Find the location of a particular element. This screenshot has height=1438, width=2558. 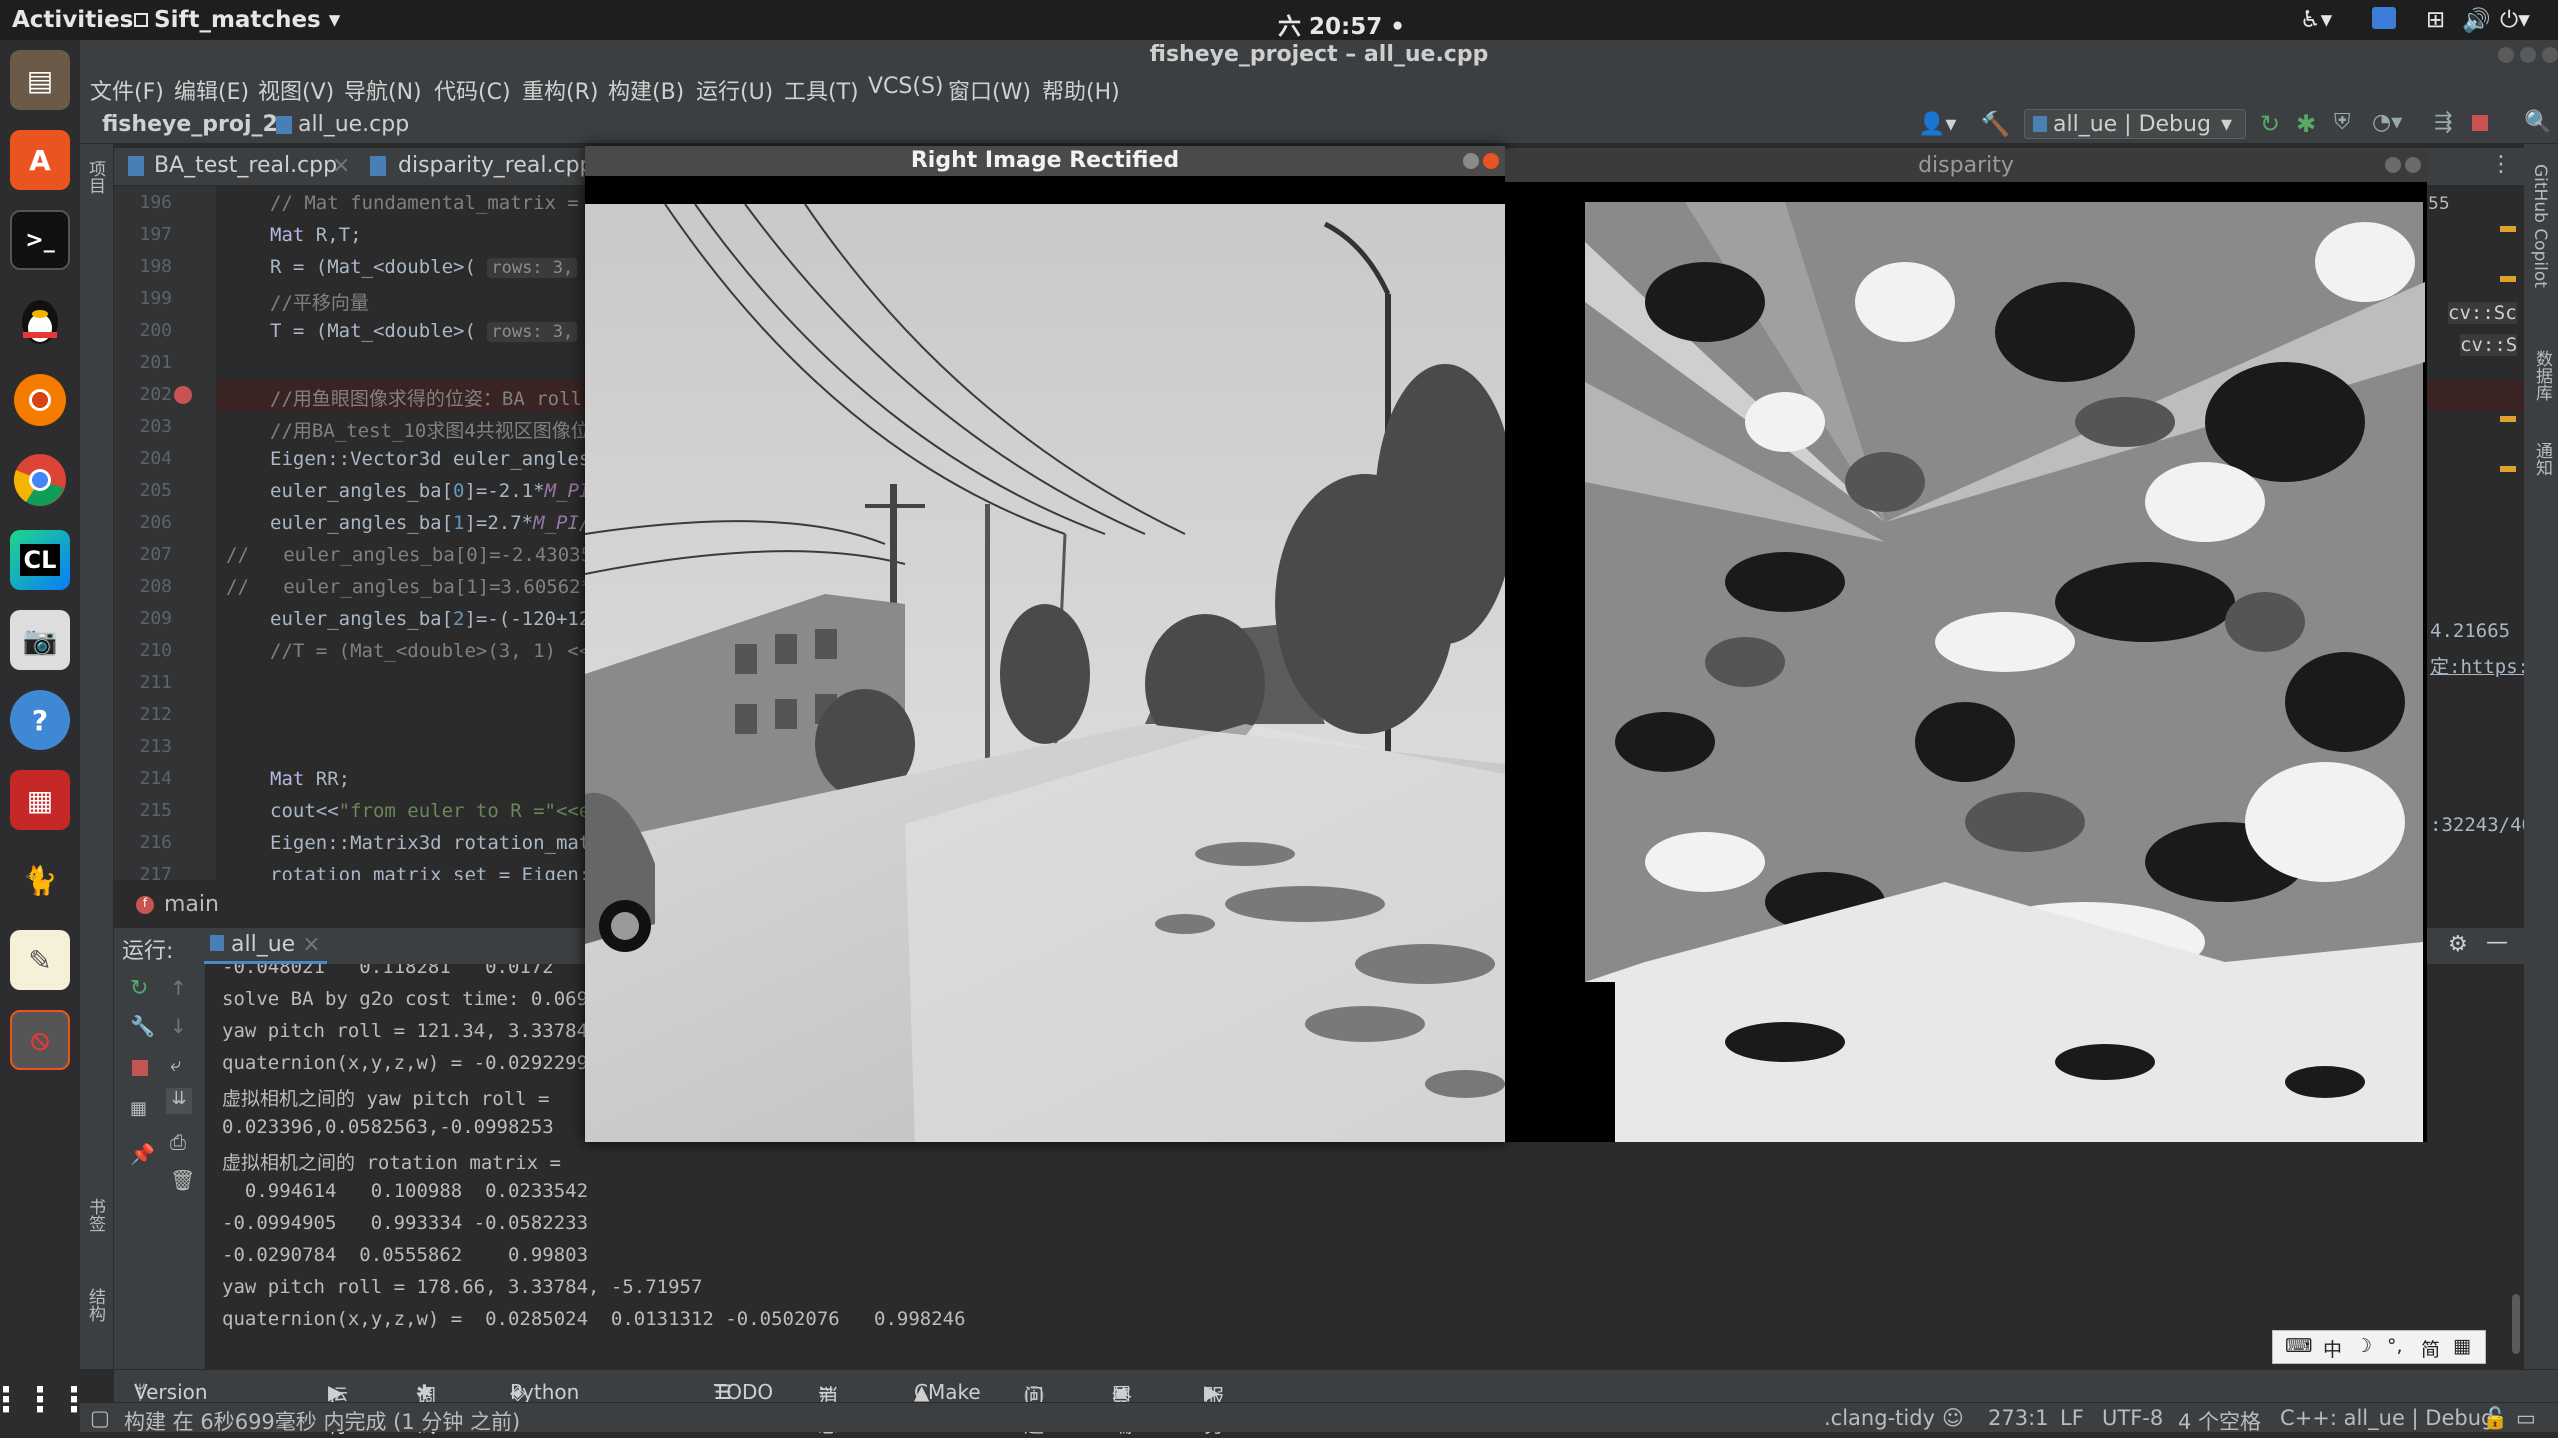

pin-icon: 📌 is located at coordinates (142, 1154).